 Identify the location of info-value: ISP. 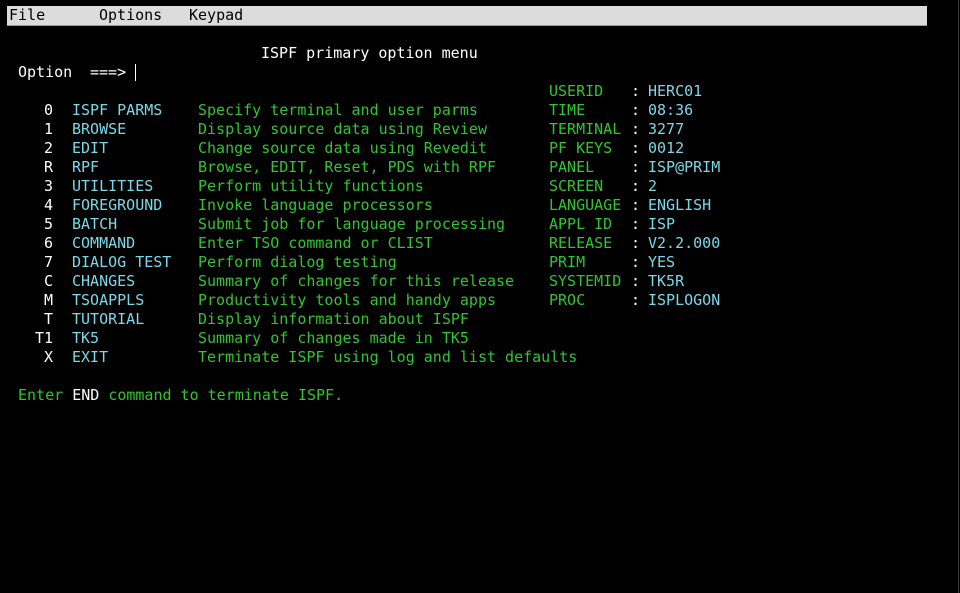
(662, 224).